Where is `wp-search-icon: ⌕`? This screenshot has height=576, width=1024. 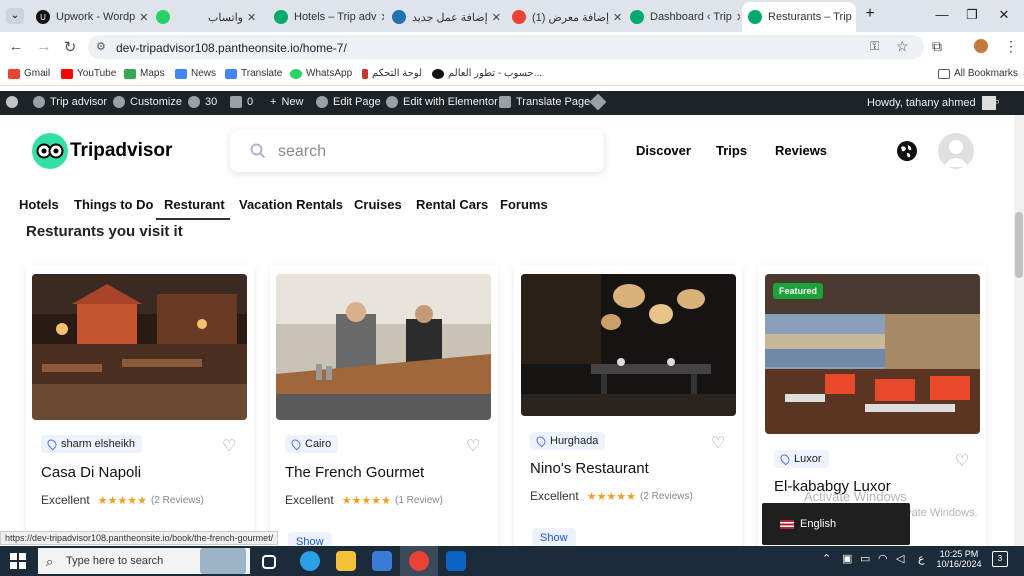 wp-search-icon: ⌕ is located at coordinates (997, 102).